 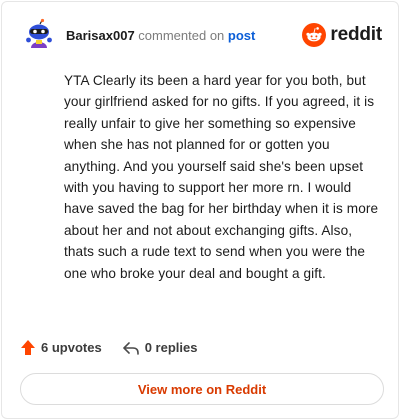 I want to click on reddit-logo-icon, so click(x=314, y=35).